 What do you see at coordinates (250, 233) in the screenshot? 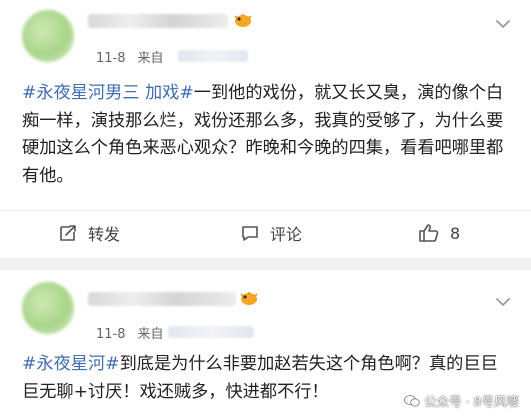
I see `comment-icon` at bounding box center [250, 233].